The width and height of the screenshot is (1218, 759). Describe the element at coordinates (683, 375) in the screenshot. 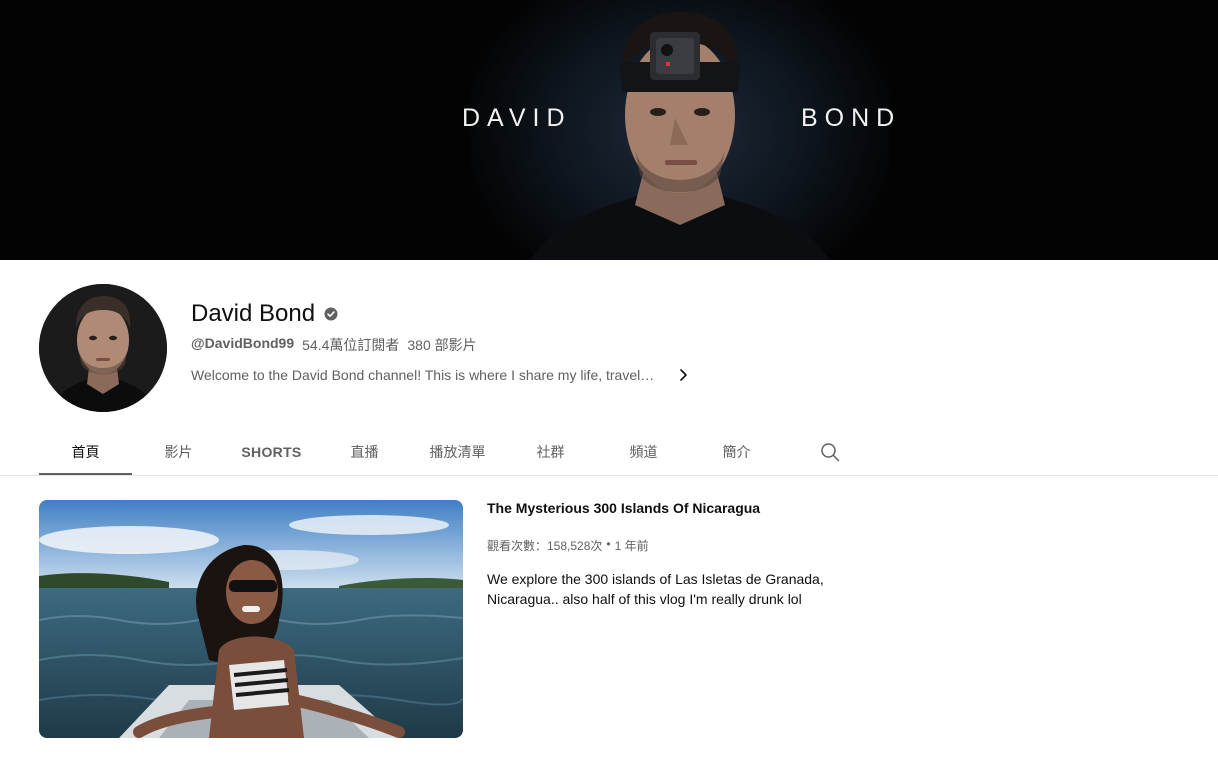

I see `chevron-right-icon` at that location.